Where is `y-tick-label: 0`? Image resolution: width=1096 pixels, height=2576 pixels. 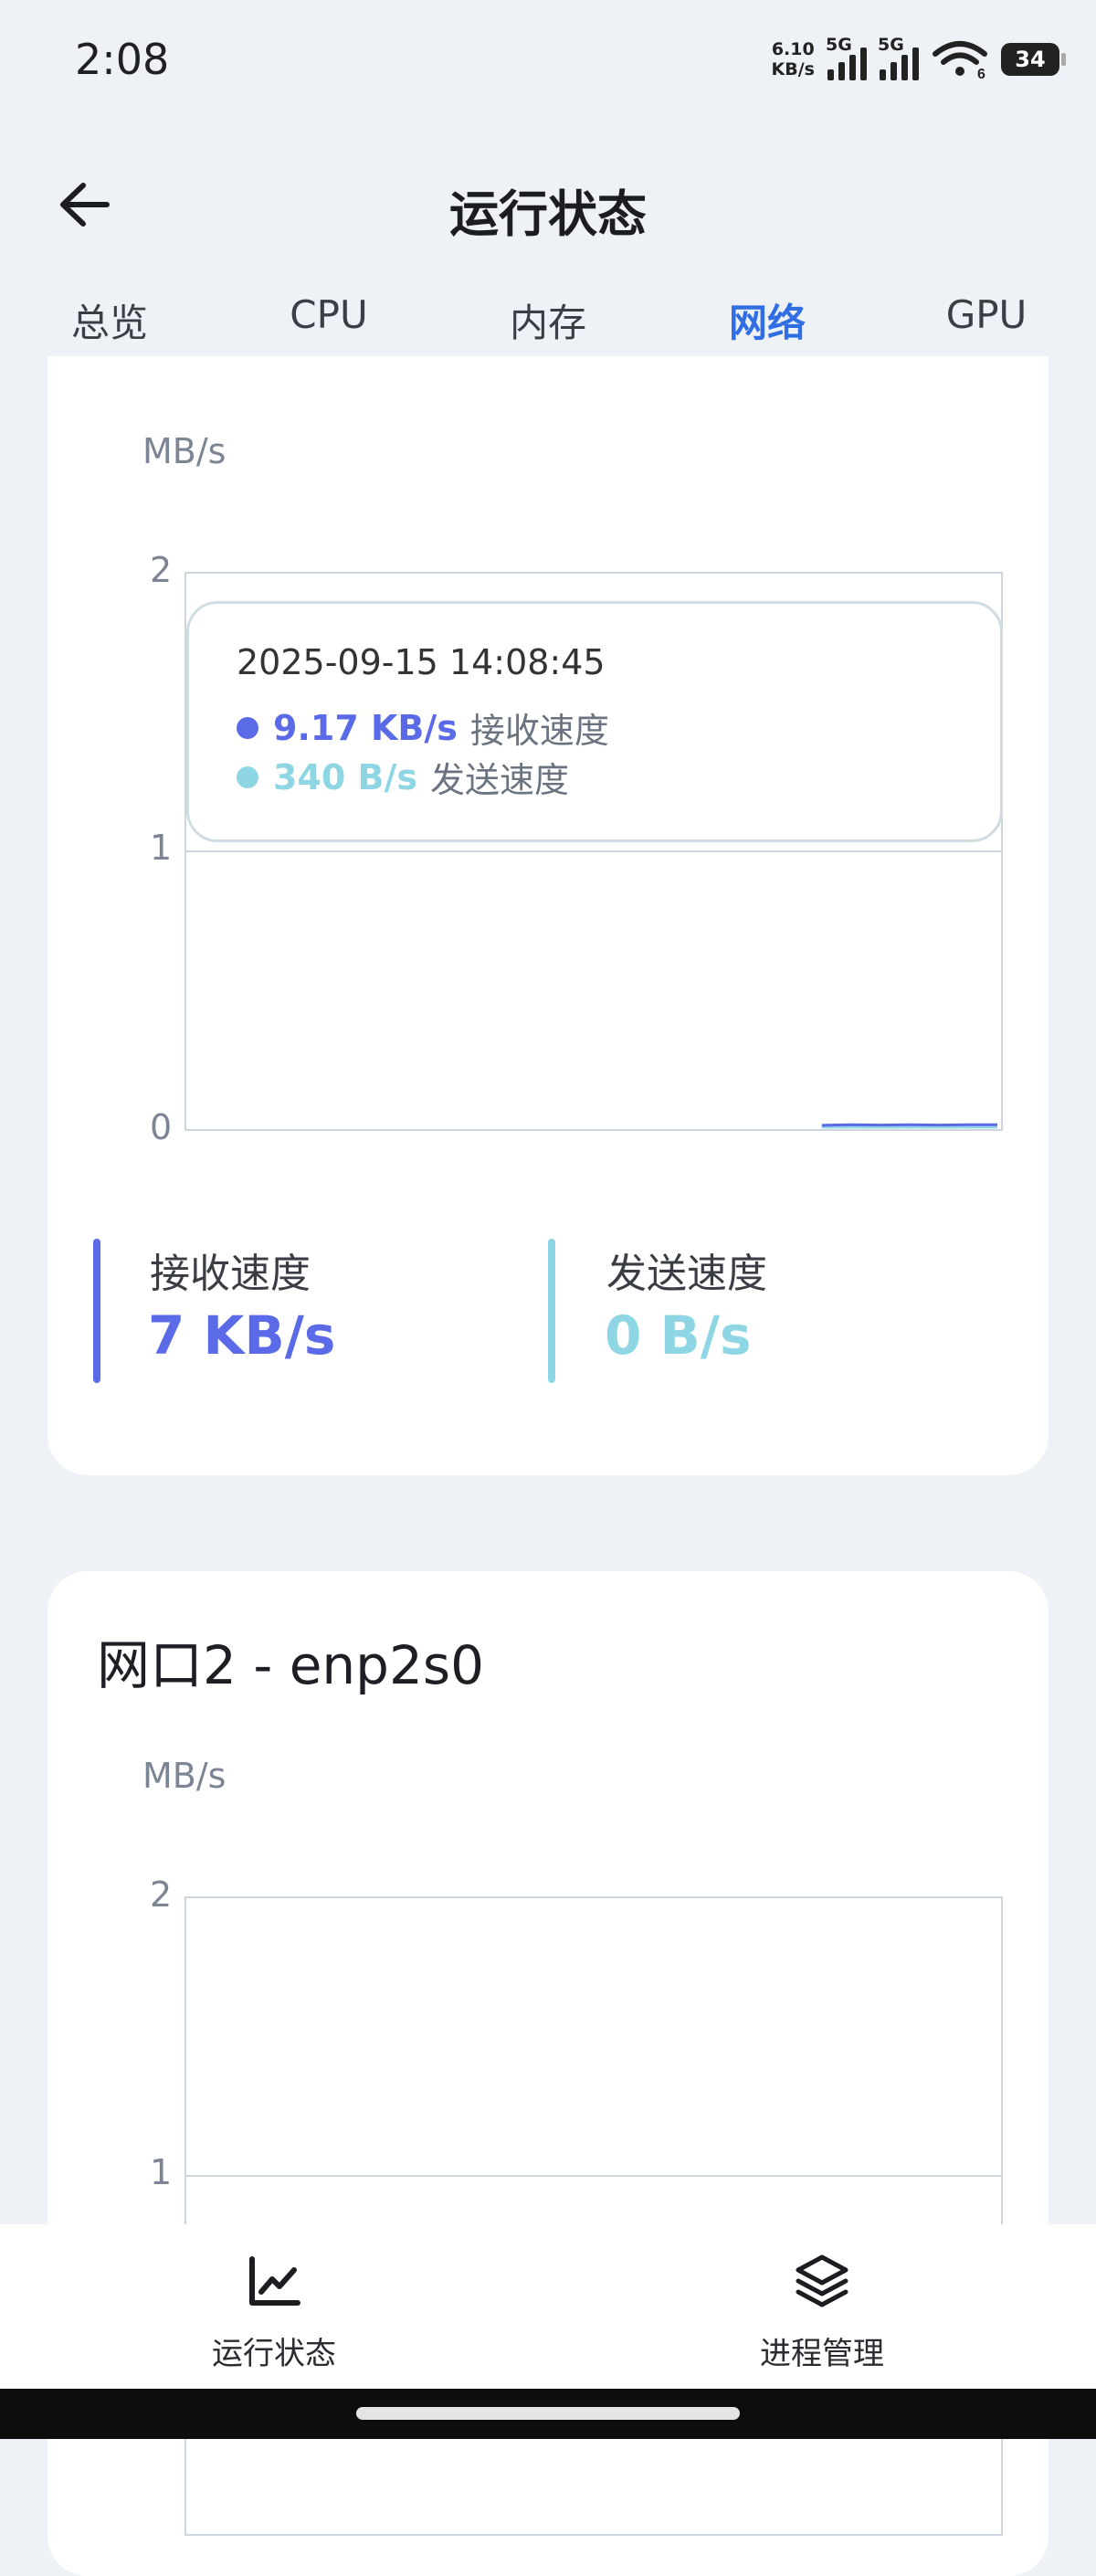
y-tick-label: 0 is located at coordinates (161, 1127).